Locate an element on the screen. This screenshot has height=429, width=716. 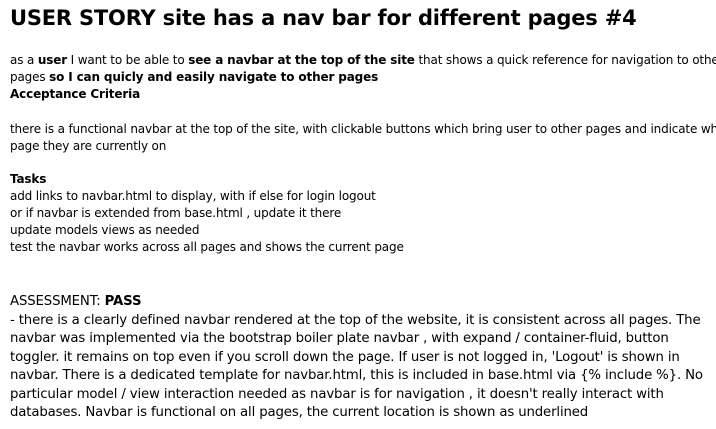
acceptance-criteria-heading: Acceptance Criteria is located at coordinates (75, 94).